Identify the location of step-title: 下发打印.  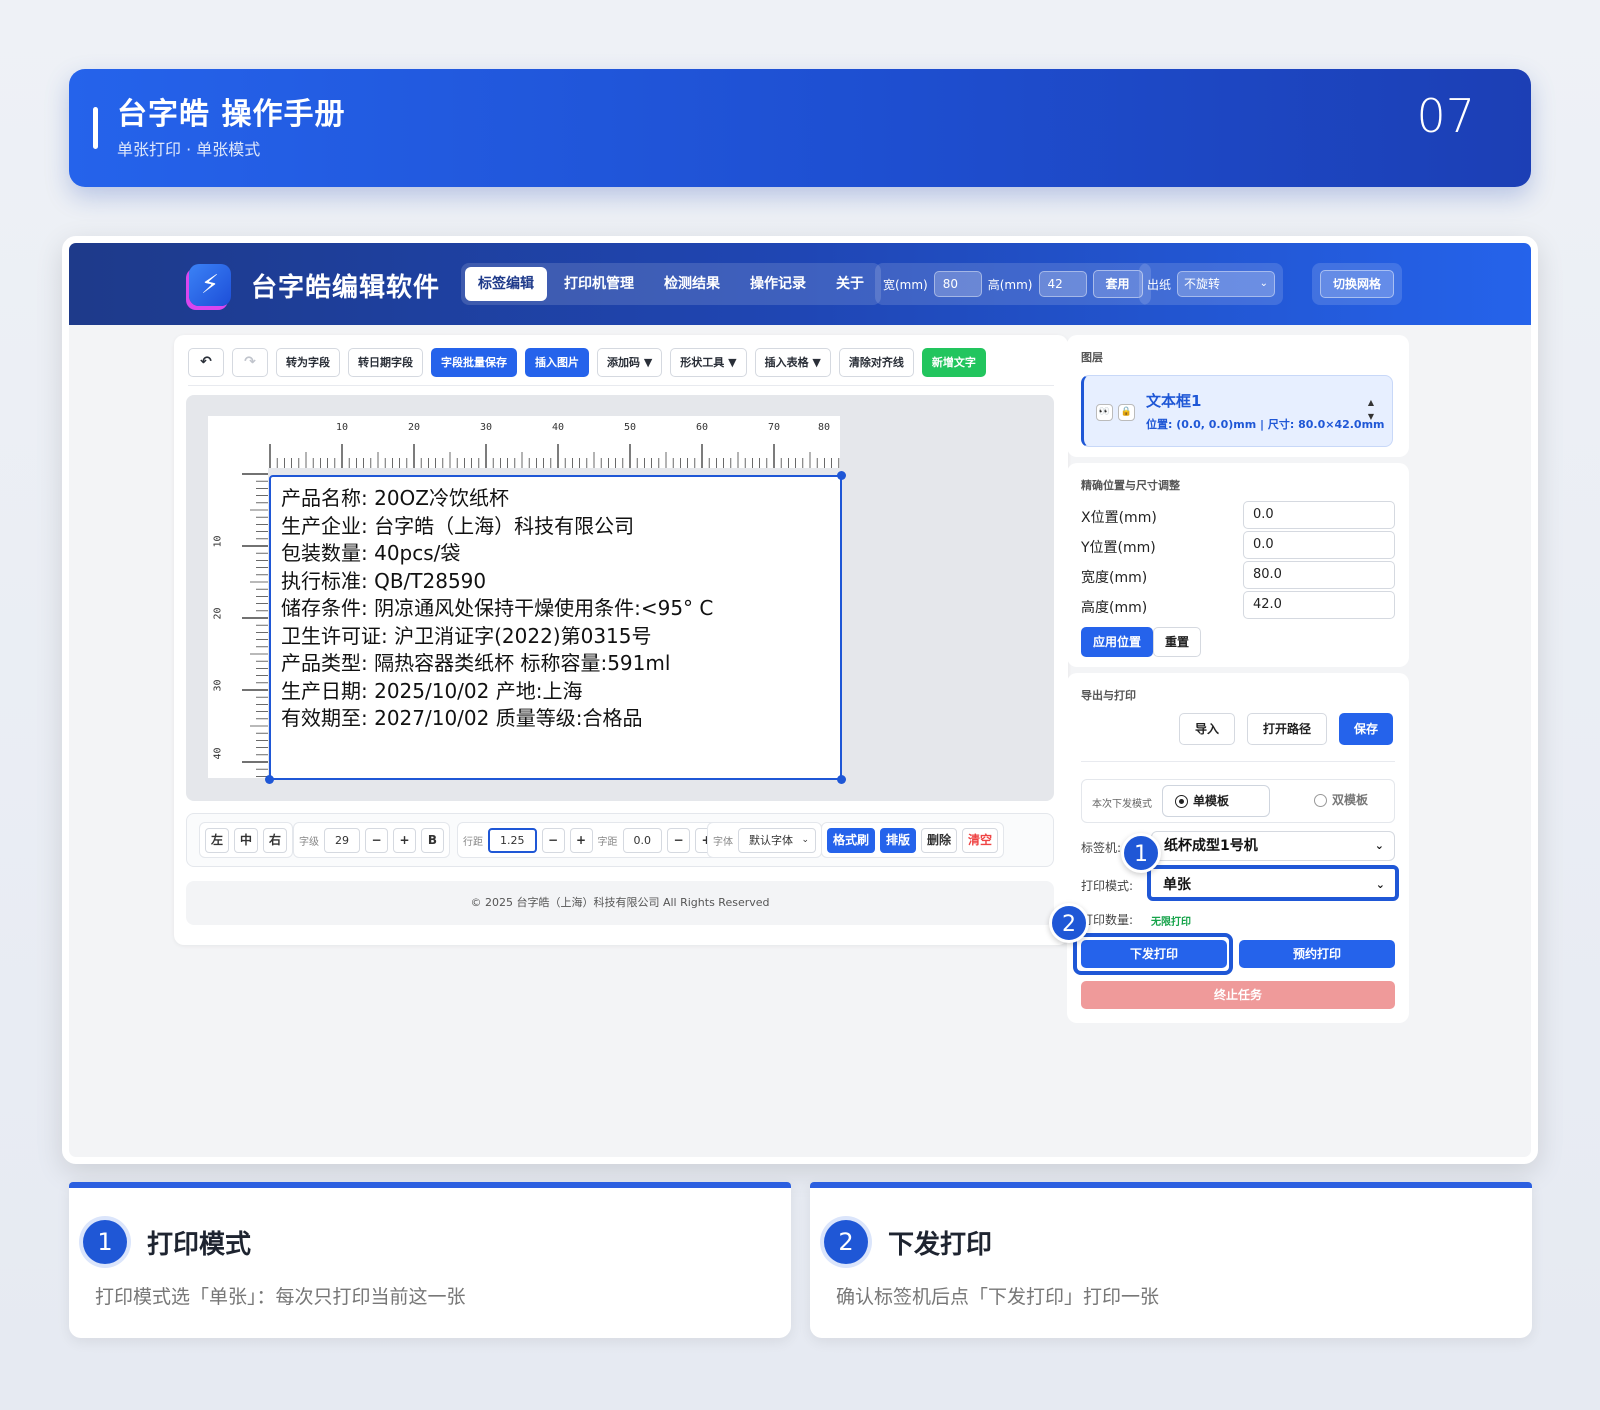
(940, 1245).